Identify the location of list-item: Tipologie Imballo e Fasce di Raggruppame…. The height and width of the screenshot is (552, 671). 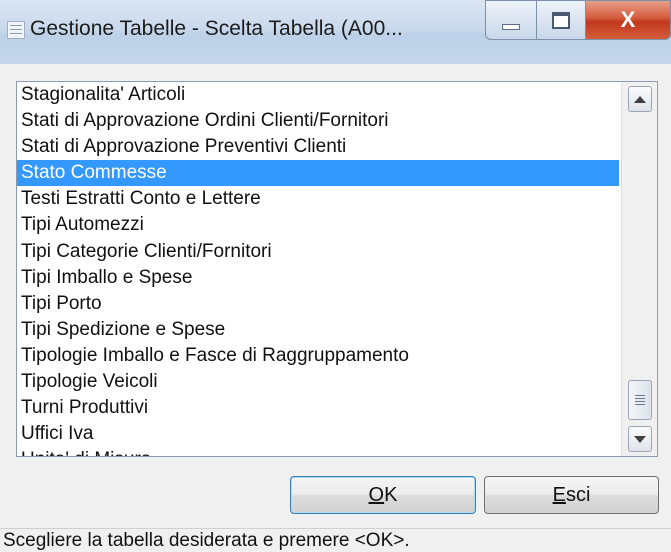
(318, 356).